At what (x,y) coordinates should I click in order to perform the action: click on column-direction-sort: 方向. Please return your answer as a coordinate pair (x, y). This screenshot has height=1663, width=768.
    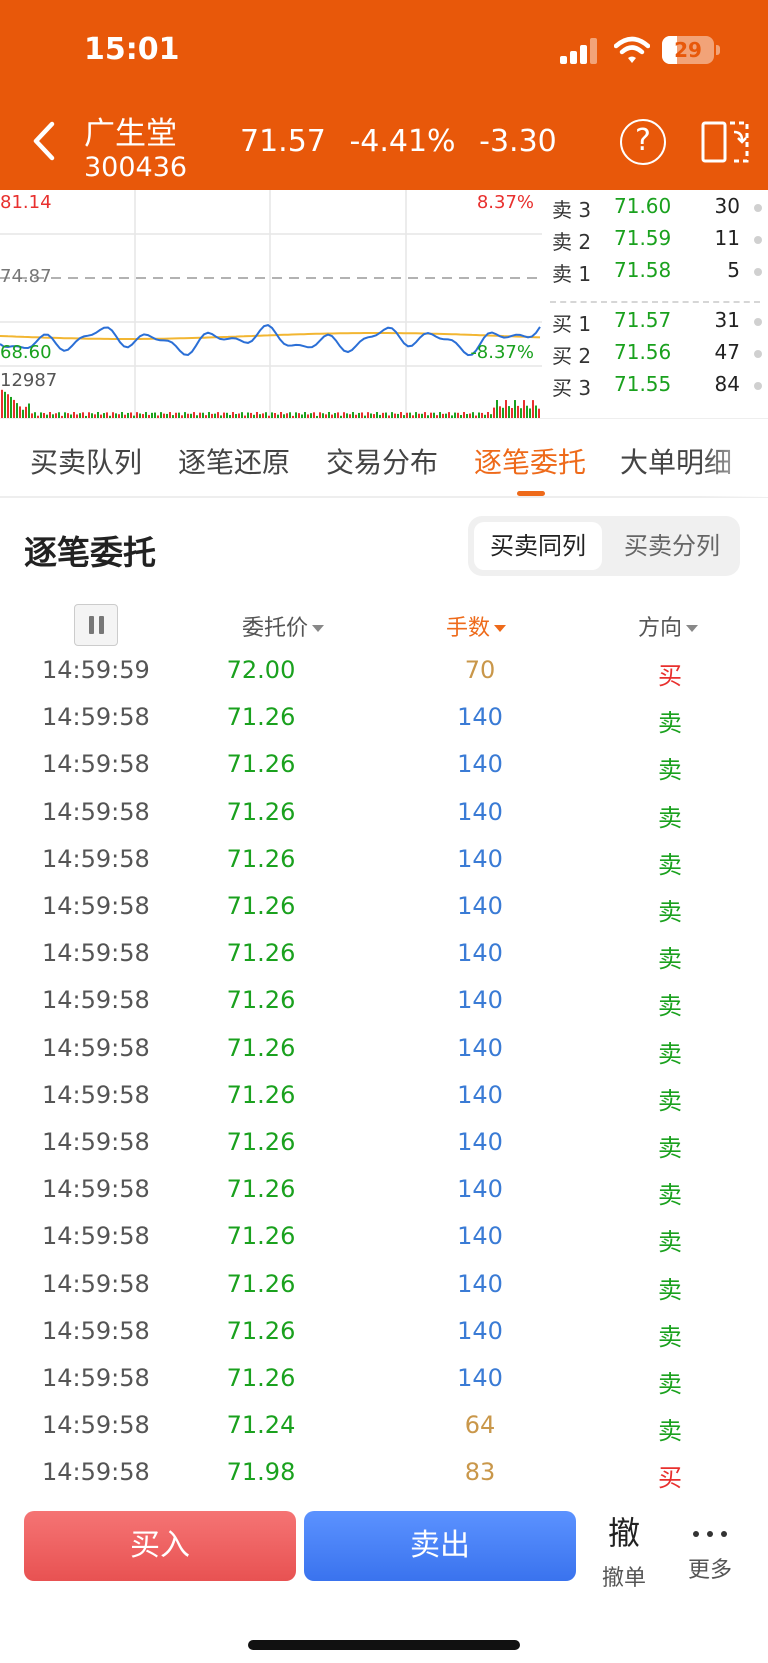
    Looking at the image, I should click on (668, 626).